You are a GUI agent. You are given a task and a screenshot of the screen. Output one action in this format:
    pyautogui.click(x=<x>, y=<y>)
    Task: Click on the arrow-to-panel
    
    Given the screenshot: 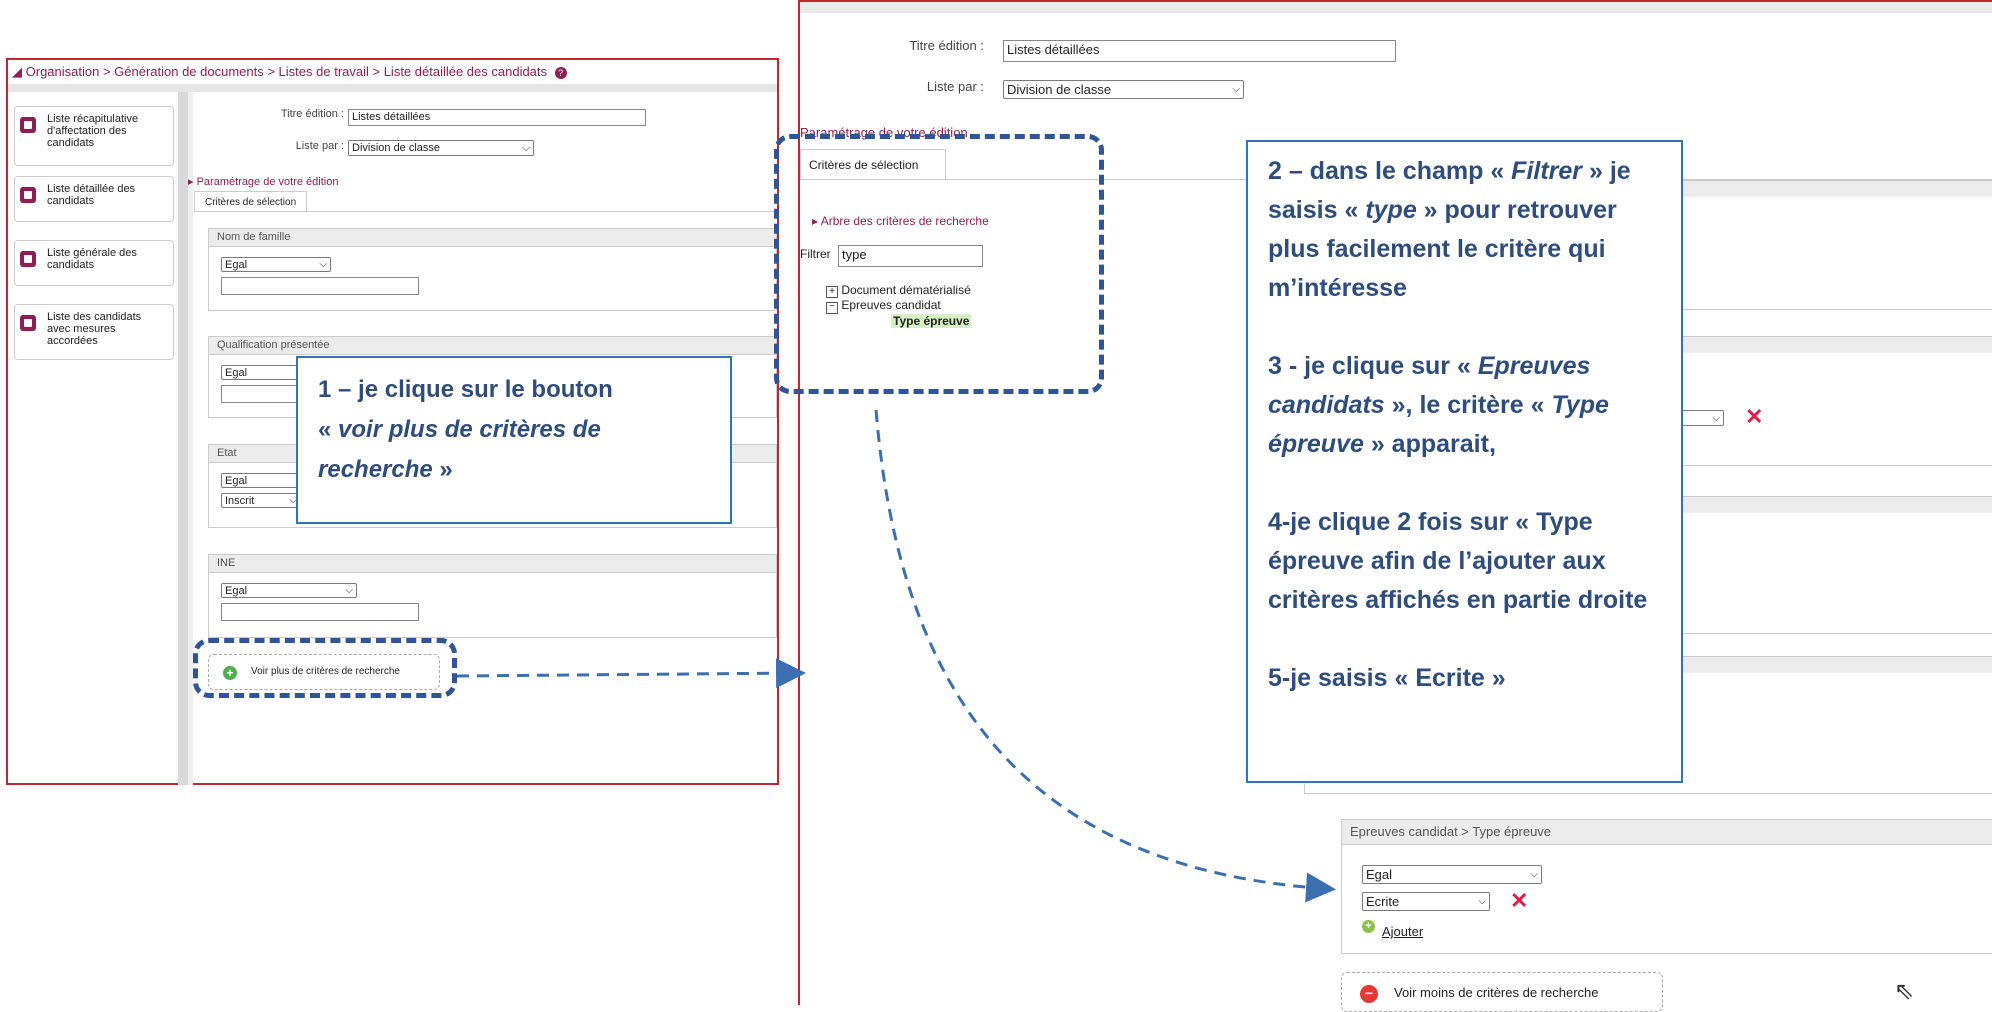 What is the action you would take?
    pyautogui.click(x=1105, y=656)
    